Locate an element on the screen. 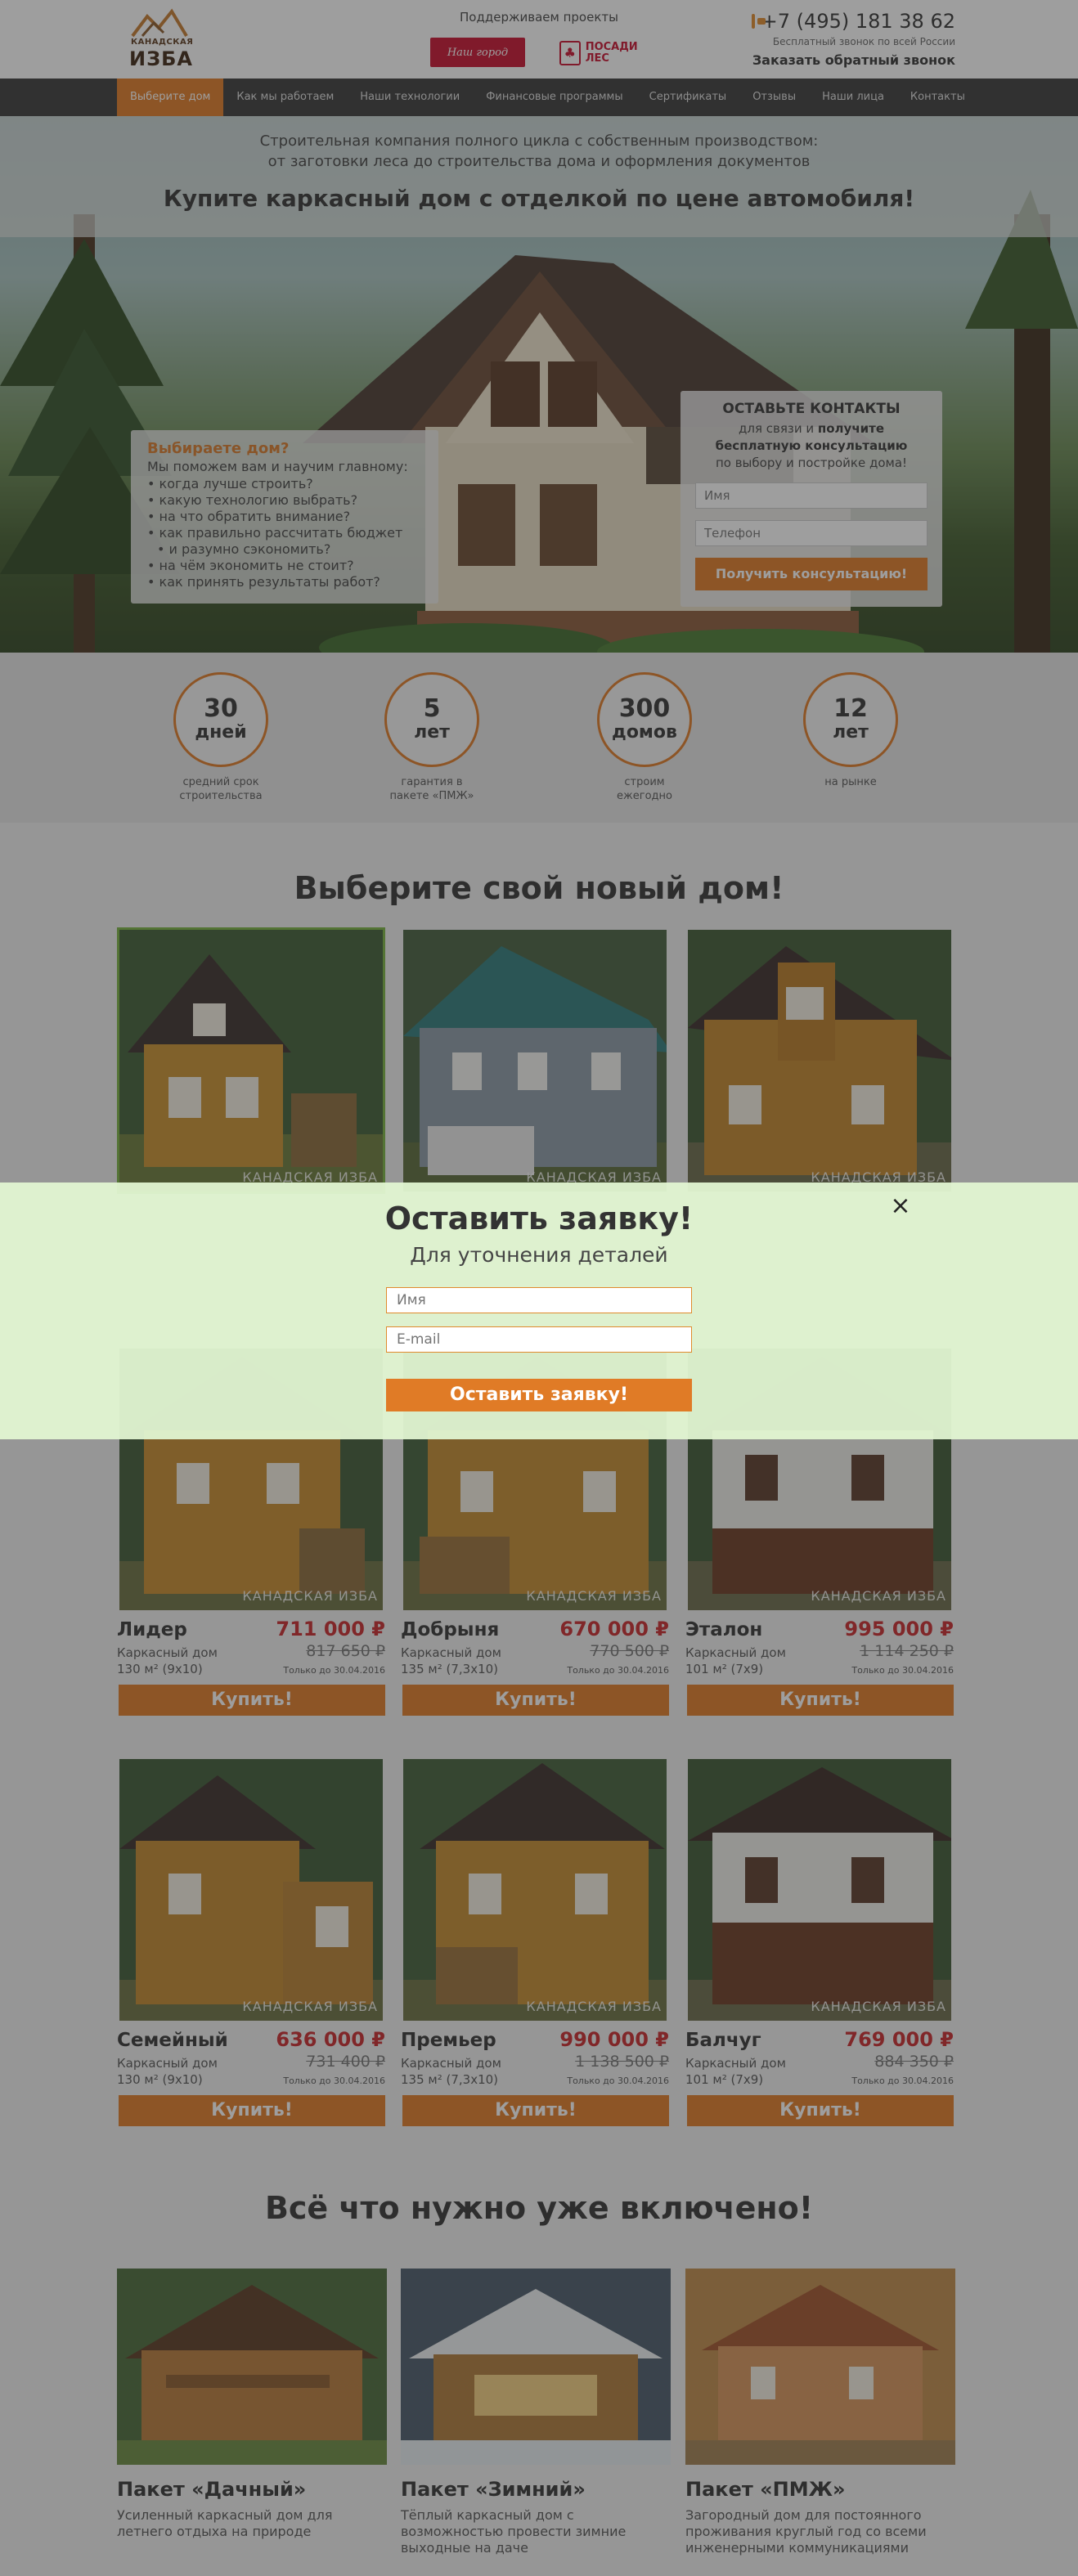  modal-subtitle: Для уточнения деталей is located at coordinates (539, 1255).